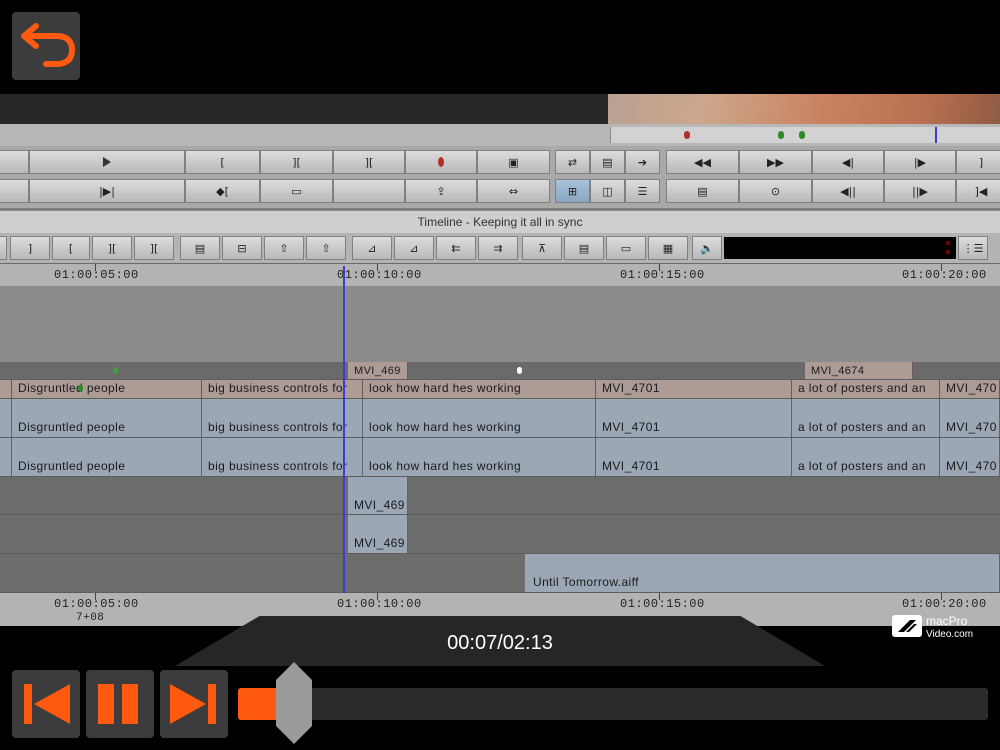  Describe the element at coordinates (500, 47) in the screenshot. I see `top-bar` at that location.